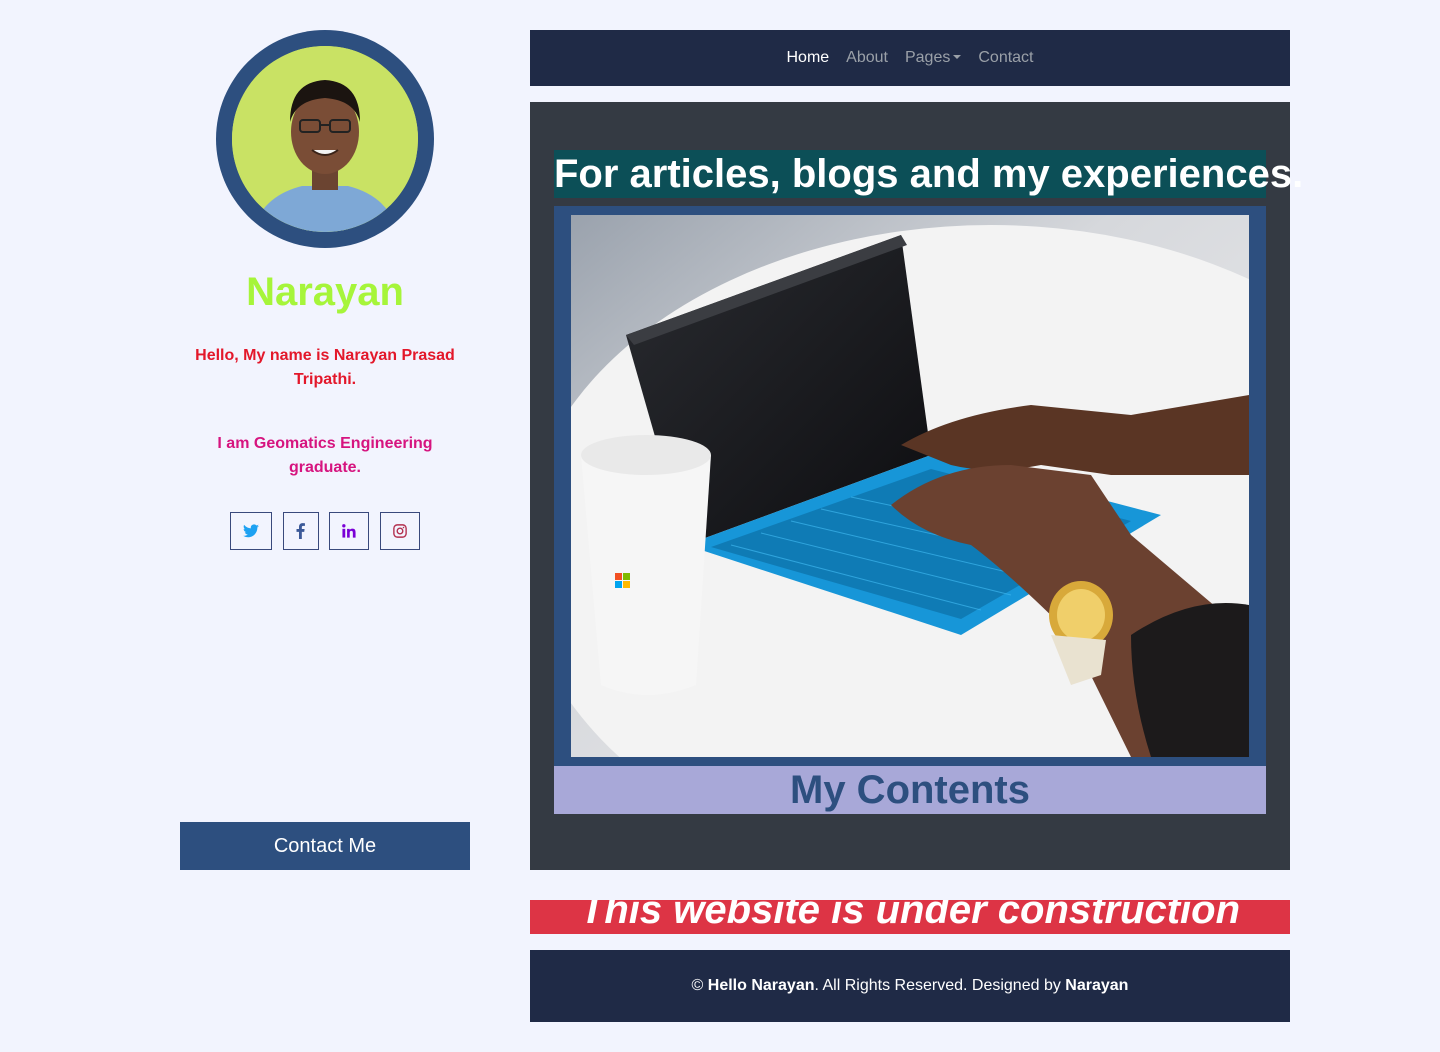 The image size is (1440, 1052). I want to click on copyright-symbol: ©, so click(697, 985).